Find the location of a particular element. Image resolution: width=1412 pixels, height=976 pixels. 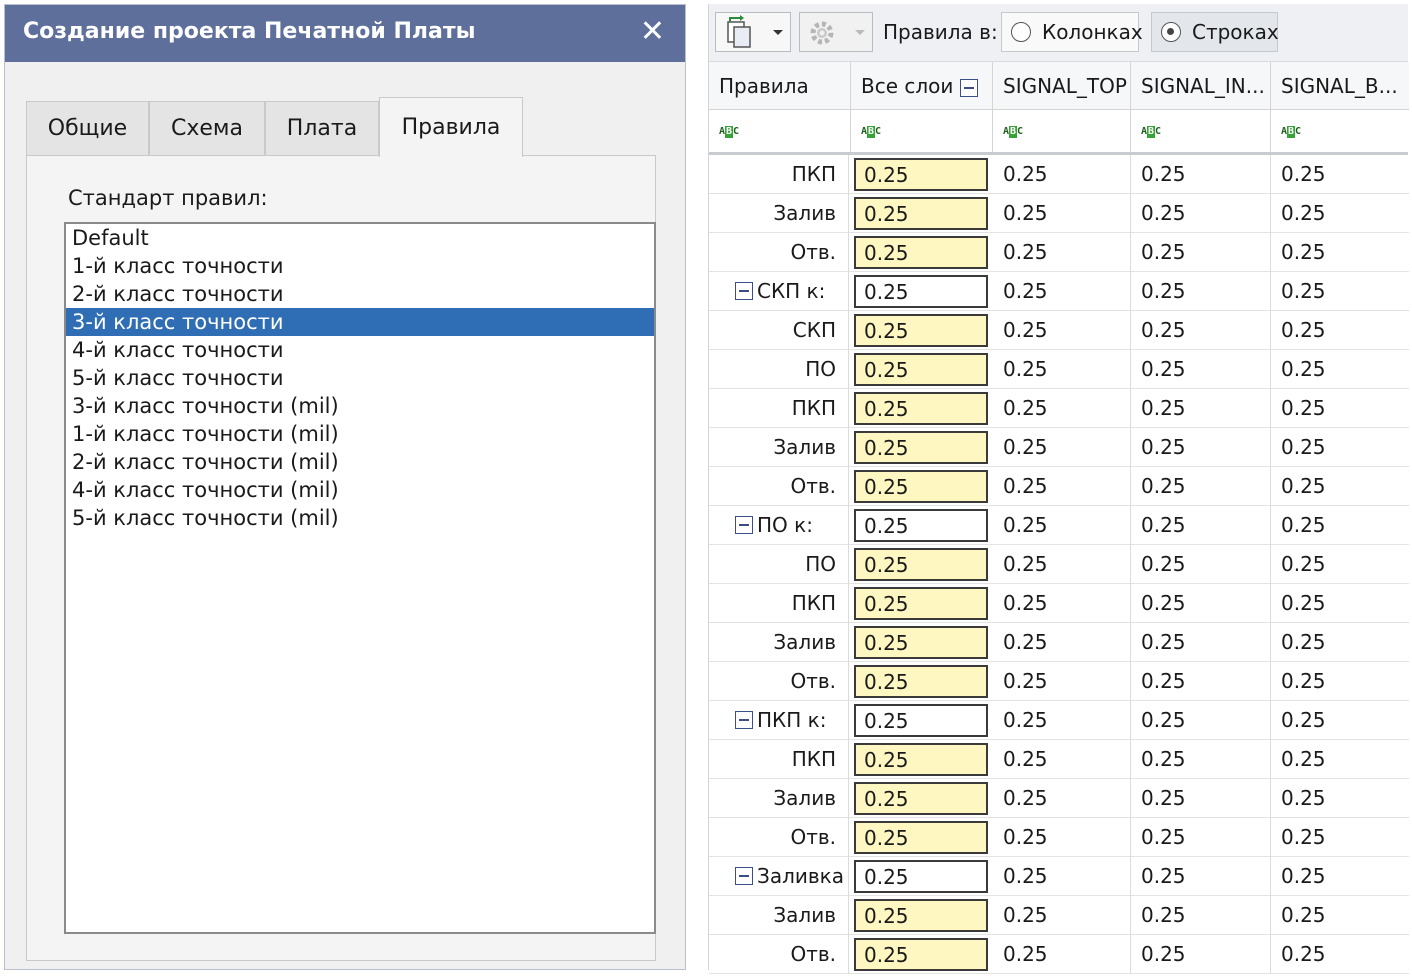

standard-item: 2-й класс точности (mil) is located at coordinates (360, 462).